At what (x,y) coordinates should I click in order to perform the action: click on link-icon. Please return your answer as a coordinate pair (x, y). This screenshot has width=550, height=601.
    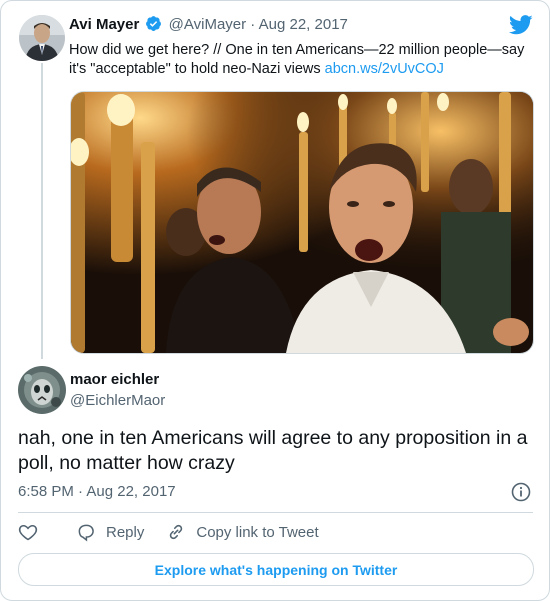
    Looking at the image, I should click on (176, 532).